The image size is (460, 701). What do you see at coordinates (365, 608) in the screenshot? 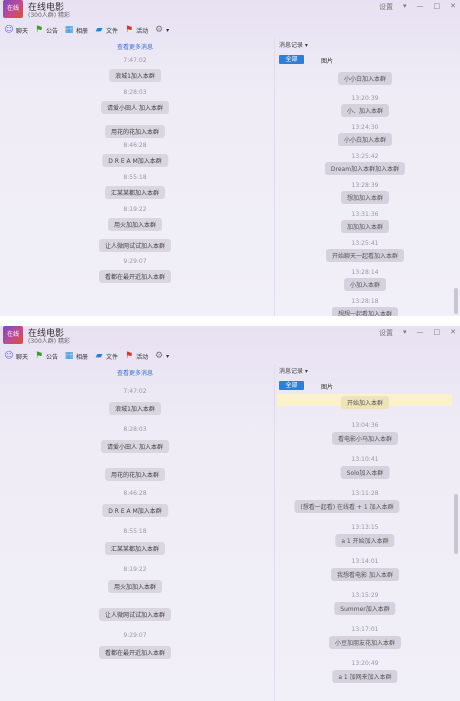
I see `history-message: Summer加入本群` at bounding box center [365, 608].